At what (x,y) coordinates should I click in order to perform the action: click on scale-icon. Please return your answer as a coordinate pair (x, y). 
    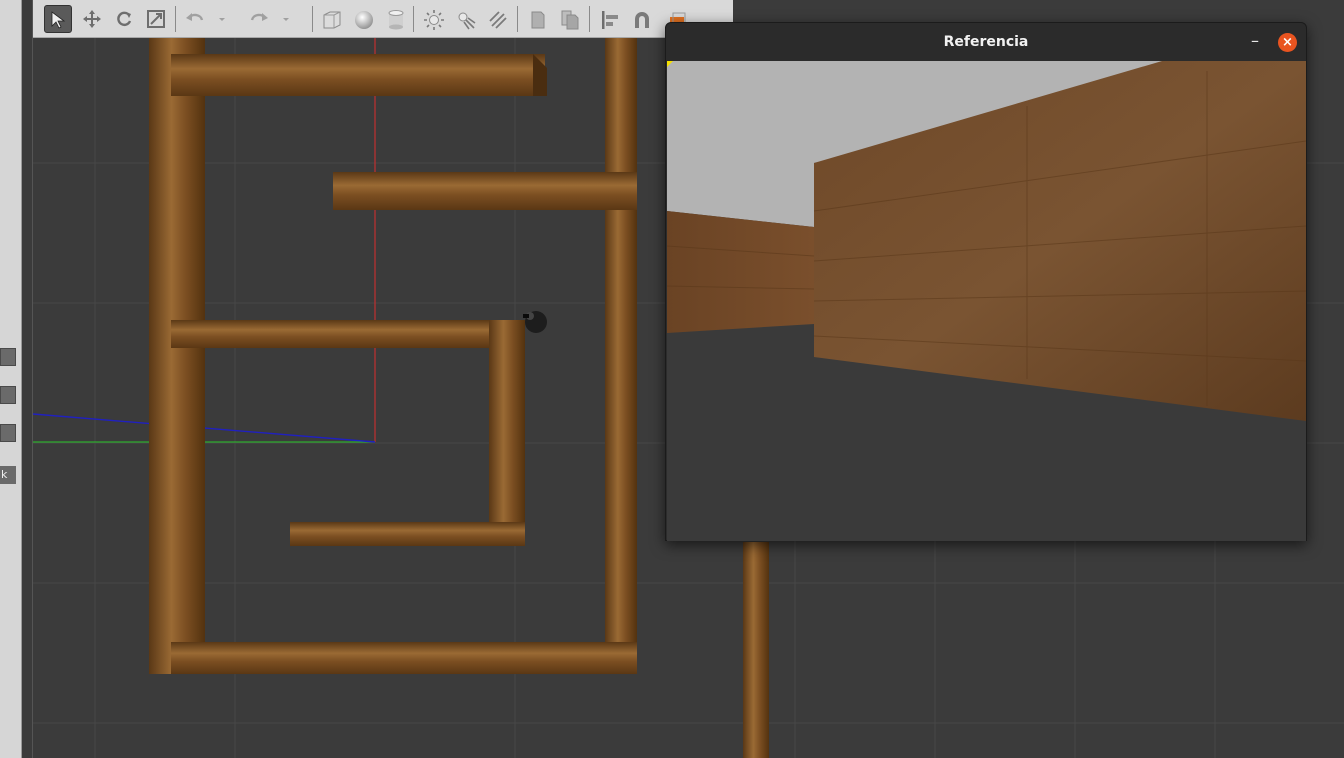
    Looking at the image, I should click on (156, 19).